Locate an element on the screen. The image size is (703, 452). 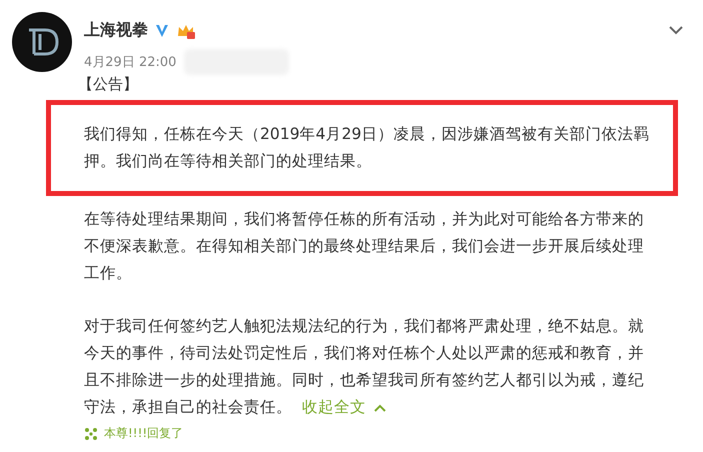
chevron-up-icon is located at coordinates (380, 408).